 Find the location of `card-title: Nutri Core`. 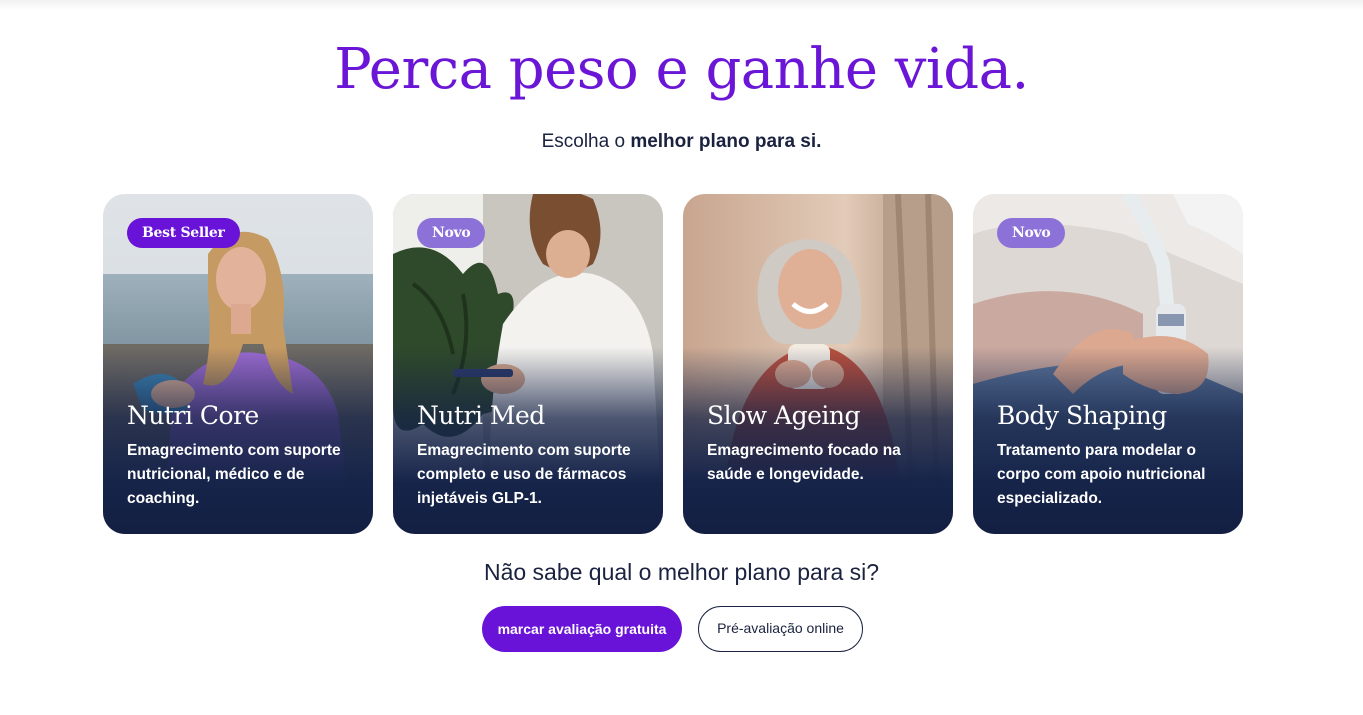

card-title: Nutri Core is located at coordinates (193, 415).